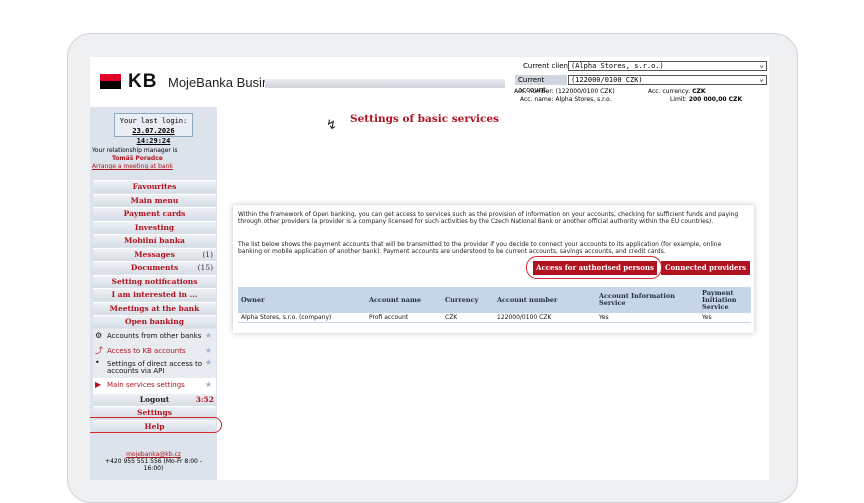 The width and height of the screenshot is (864, 503). I want to click on kb-logo-icon, so click(110, 81).